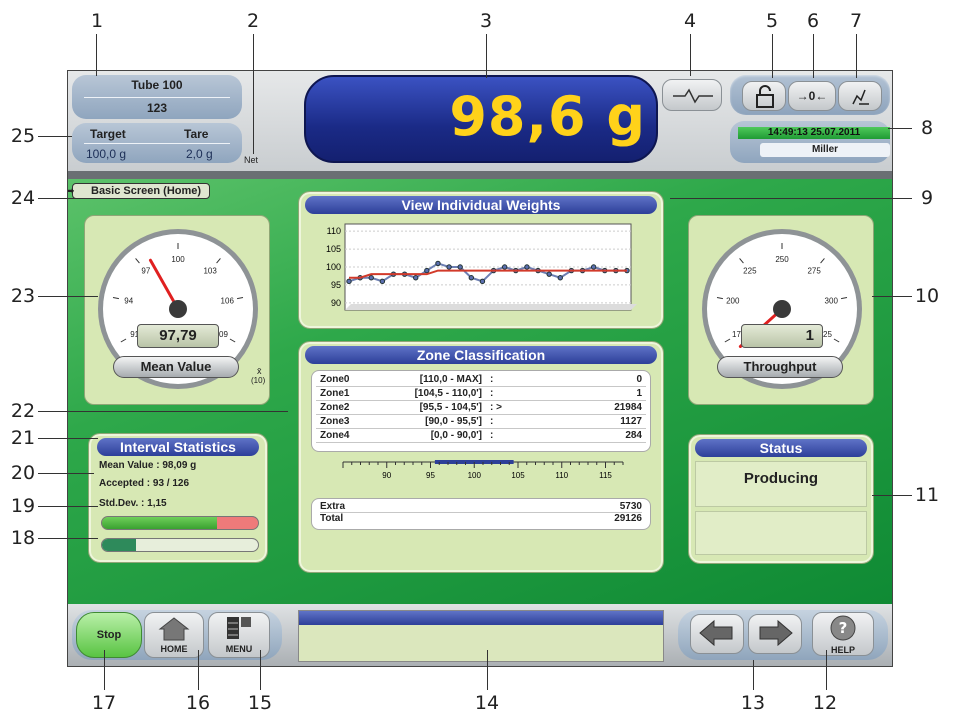 This screenshot has height=718, width=960. I want to click on home-button: HOME, so click(174, 635).